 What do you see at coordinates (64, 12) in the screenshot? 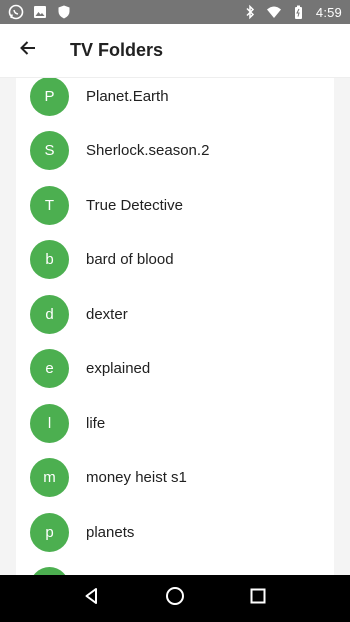
I see `shield-icon` at bounding box center [64, 12].